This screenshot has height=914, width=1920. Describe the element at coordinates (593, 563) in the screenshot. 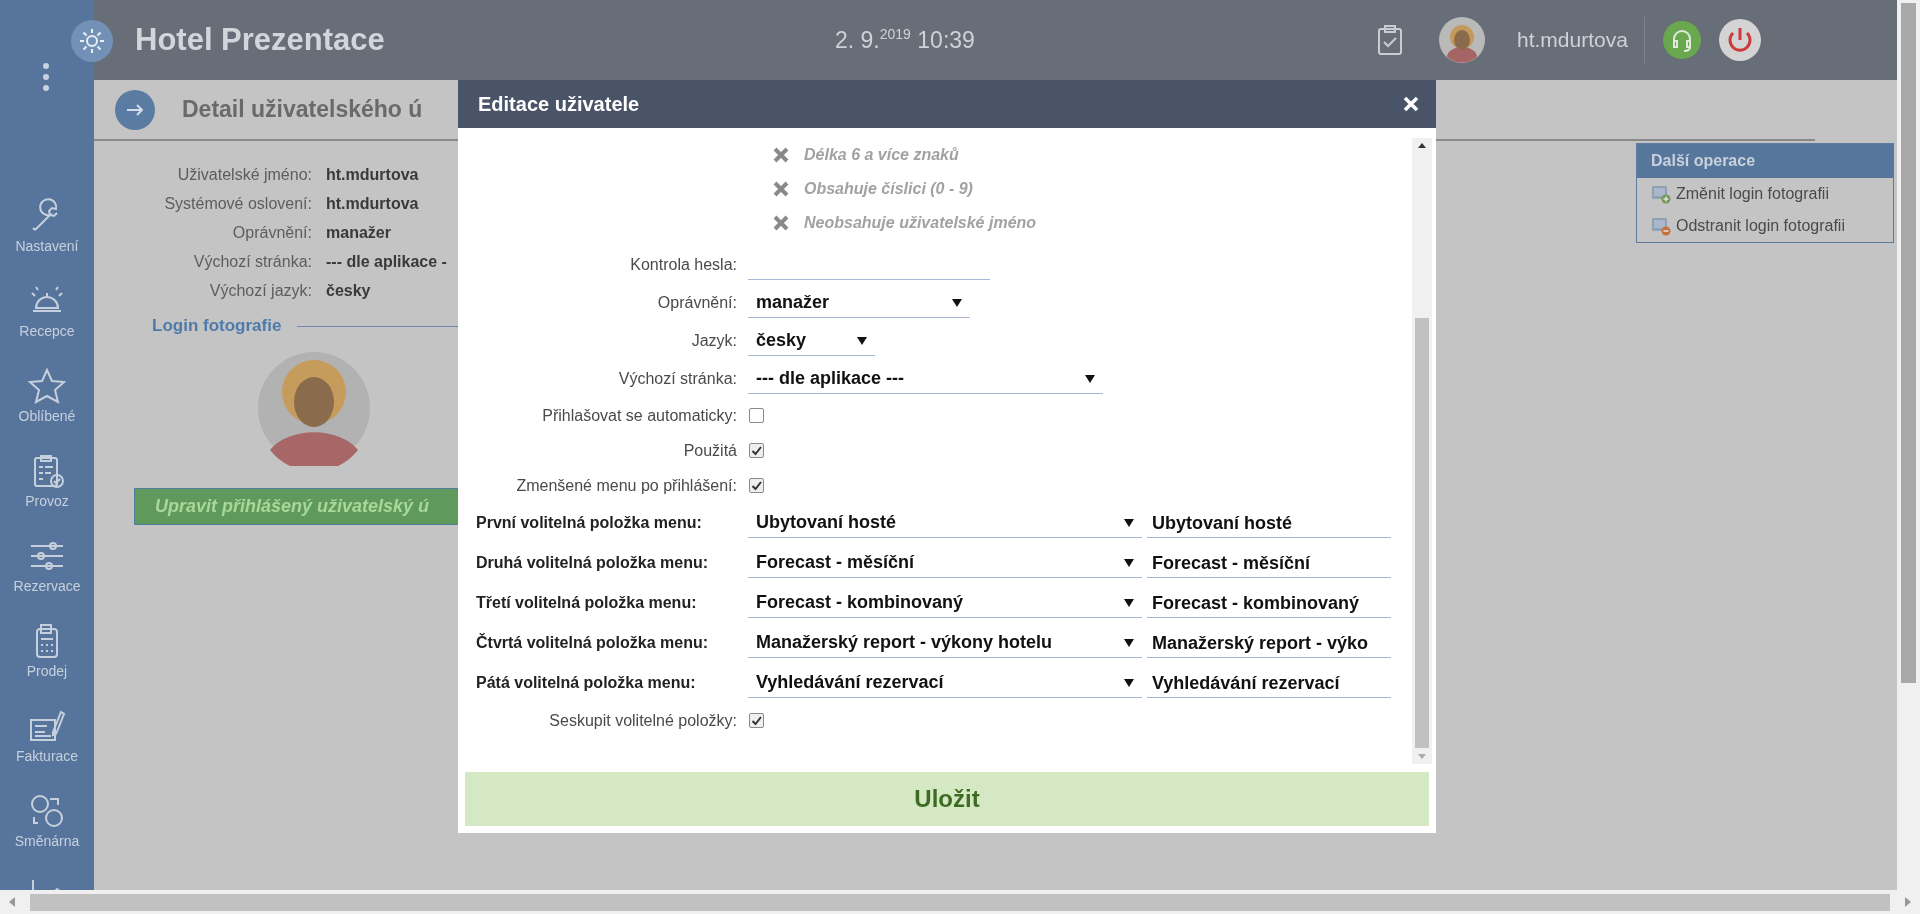

I see `field-label: Druhá volitelná položka menu:` at that location.